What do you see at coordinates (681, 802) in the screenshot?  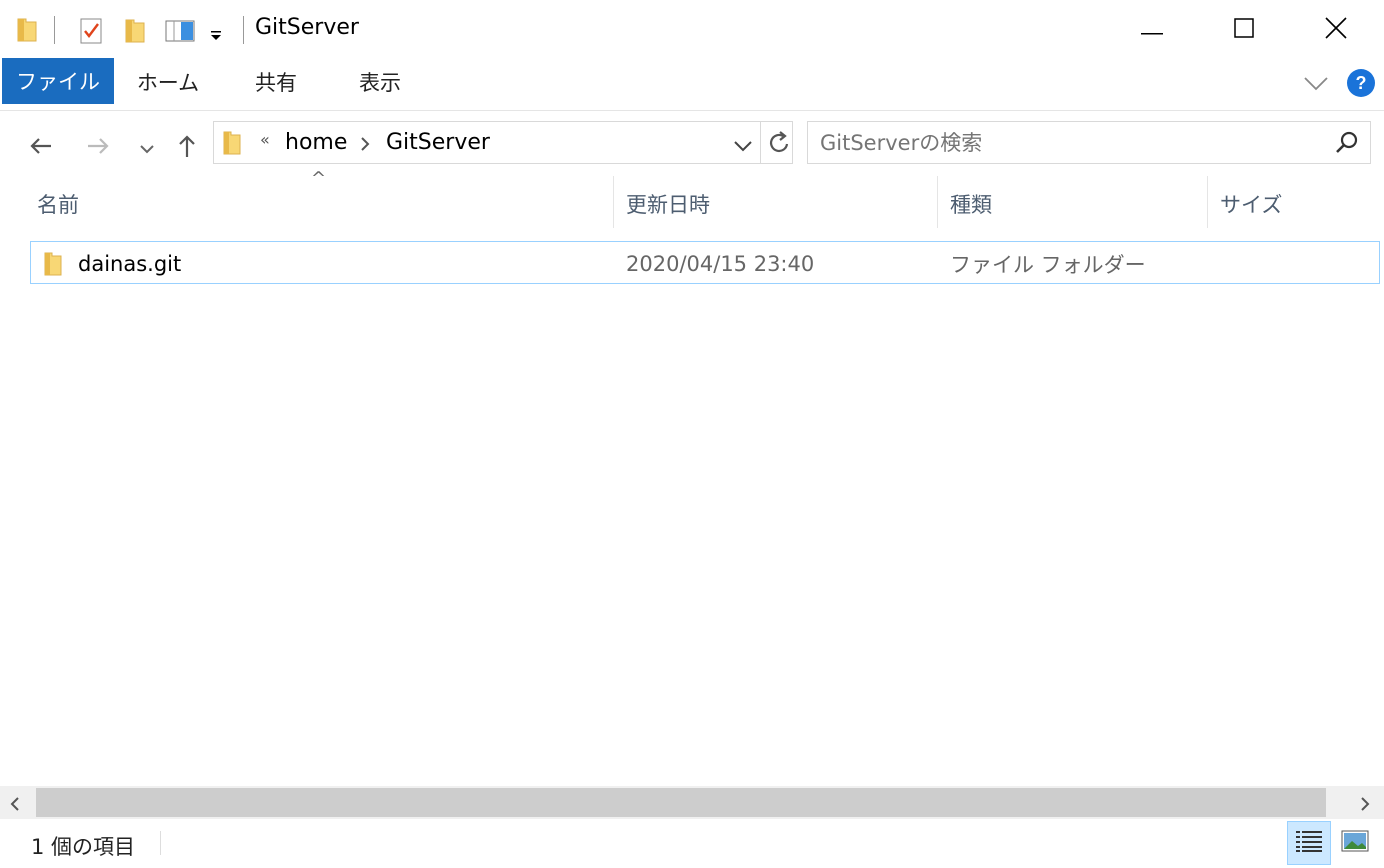 I see `scrollbar-thumb` at bounding box center [681, 802].